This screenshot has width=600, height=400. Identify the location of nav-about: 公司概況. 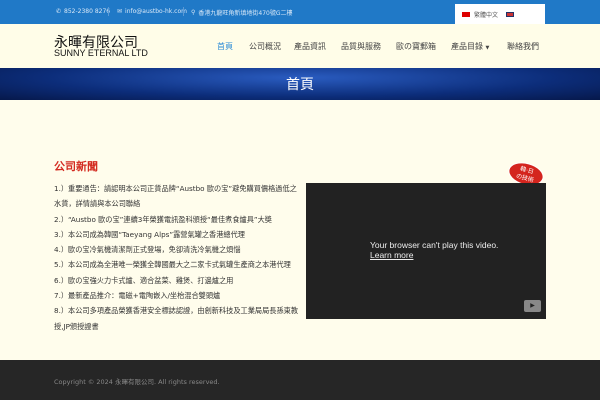
(265, 46).